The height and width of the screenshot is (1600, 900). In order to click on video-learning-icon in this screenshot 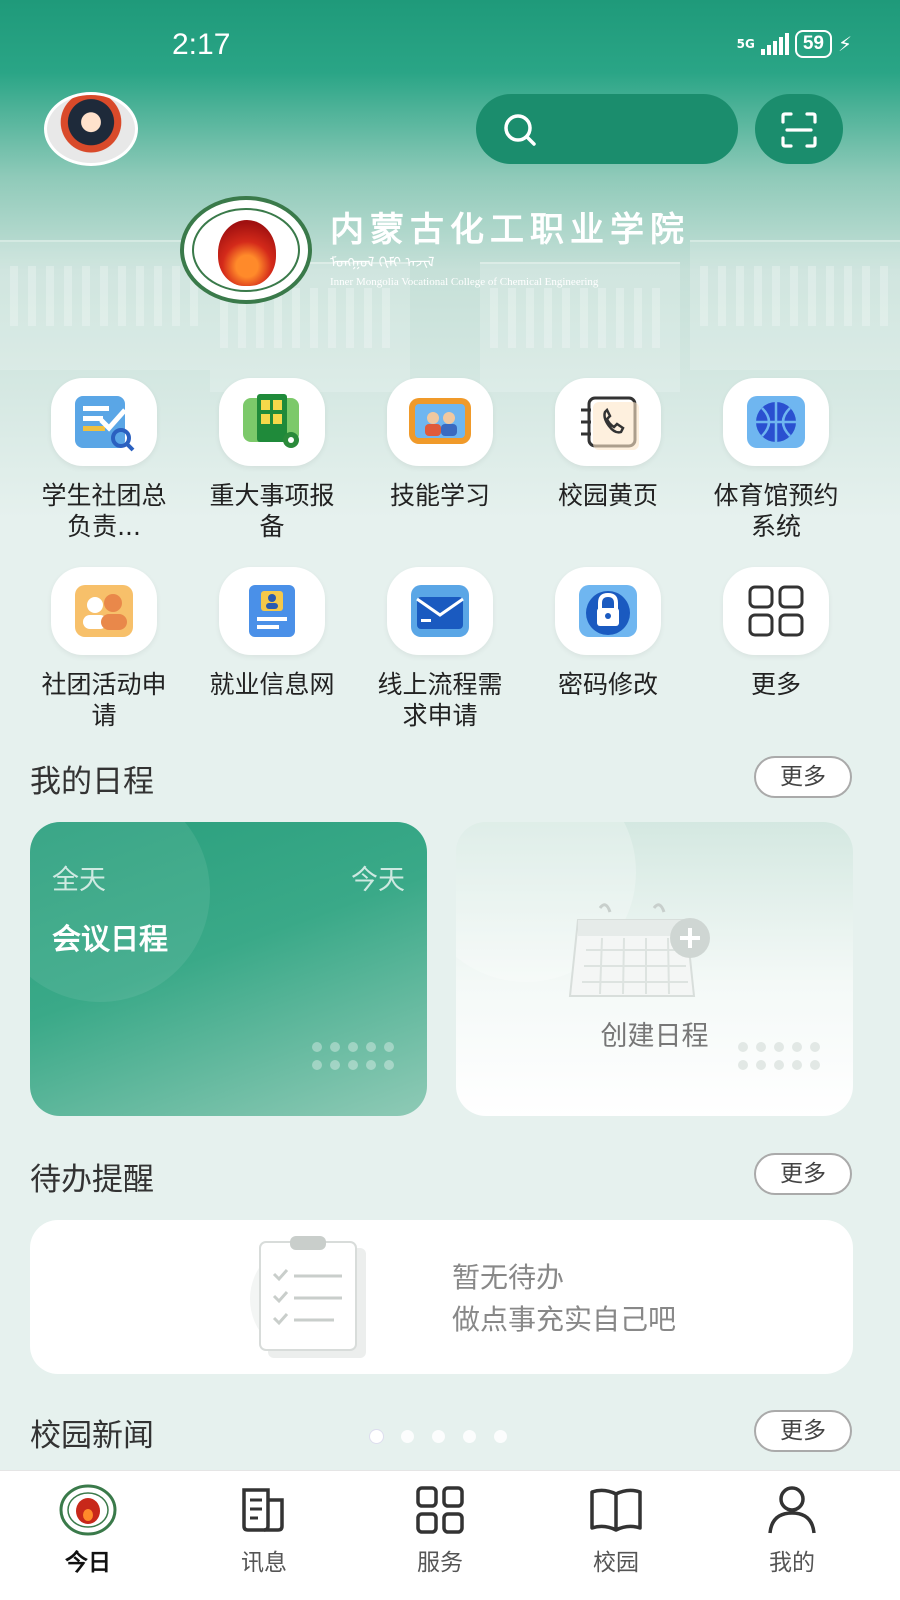, I will do `click(440, 422)`.